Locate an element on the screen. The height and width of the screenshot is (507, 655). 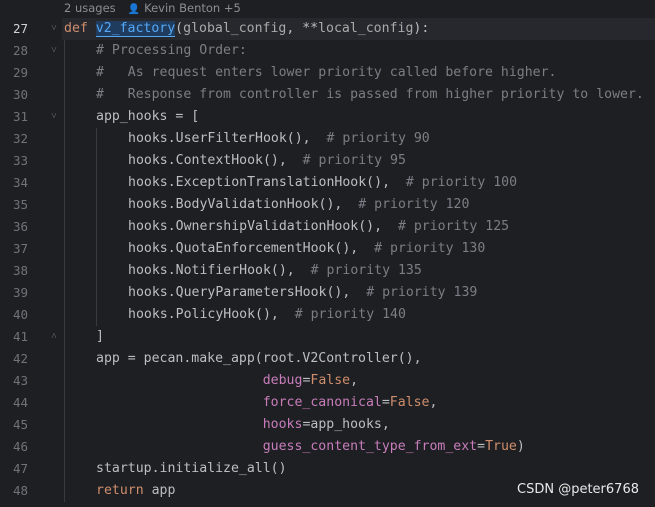
line-number: 38 is located at coordinates (14, 271).